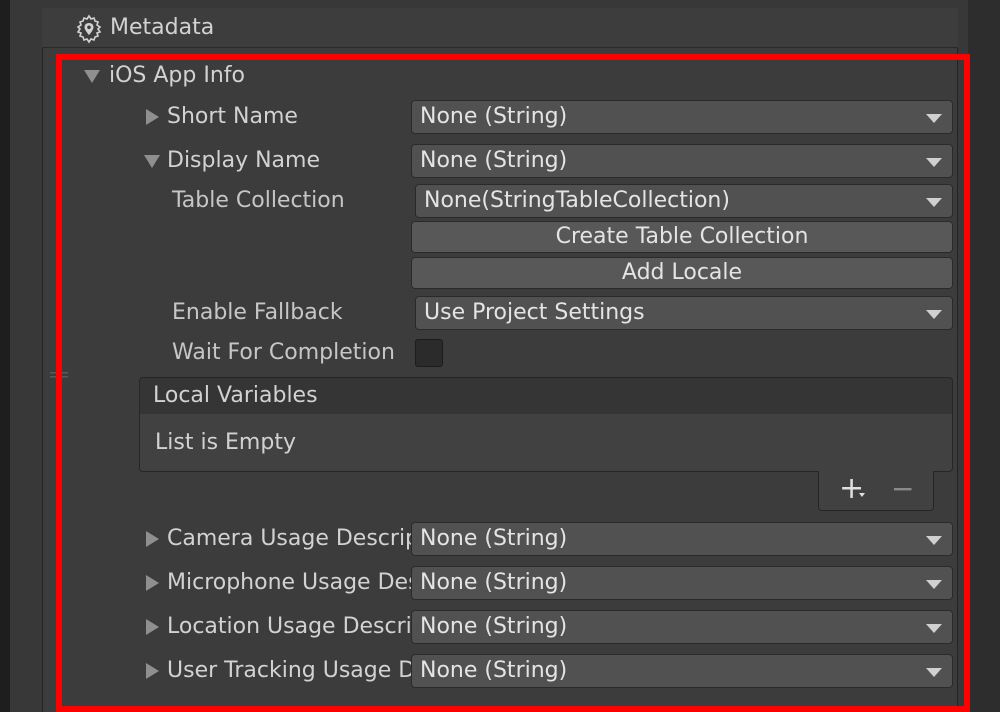  Describe the element at coordinates (232, 116) in the screenshot. I see `short-name-label: Short Name` at that location.